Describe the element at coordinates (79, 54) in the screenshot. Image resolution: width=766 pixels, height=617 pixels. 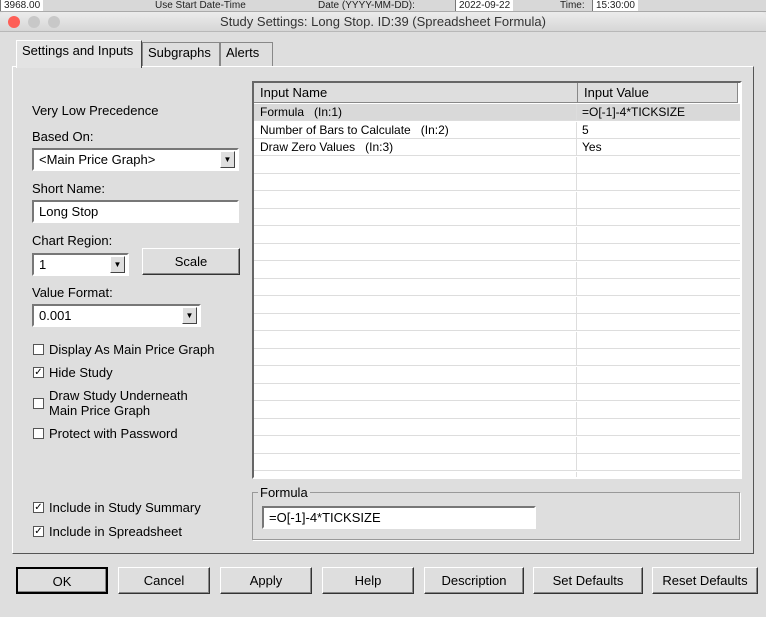
I see `tab-settings-and-inputs: Settings and Inputs` at that location.